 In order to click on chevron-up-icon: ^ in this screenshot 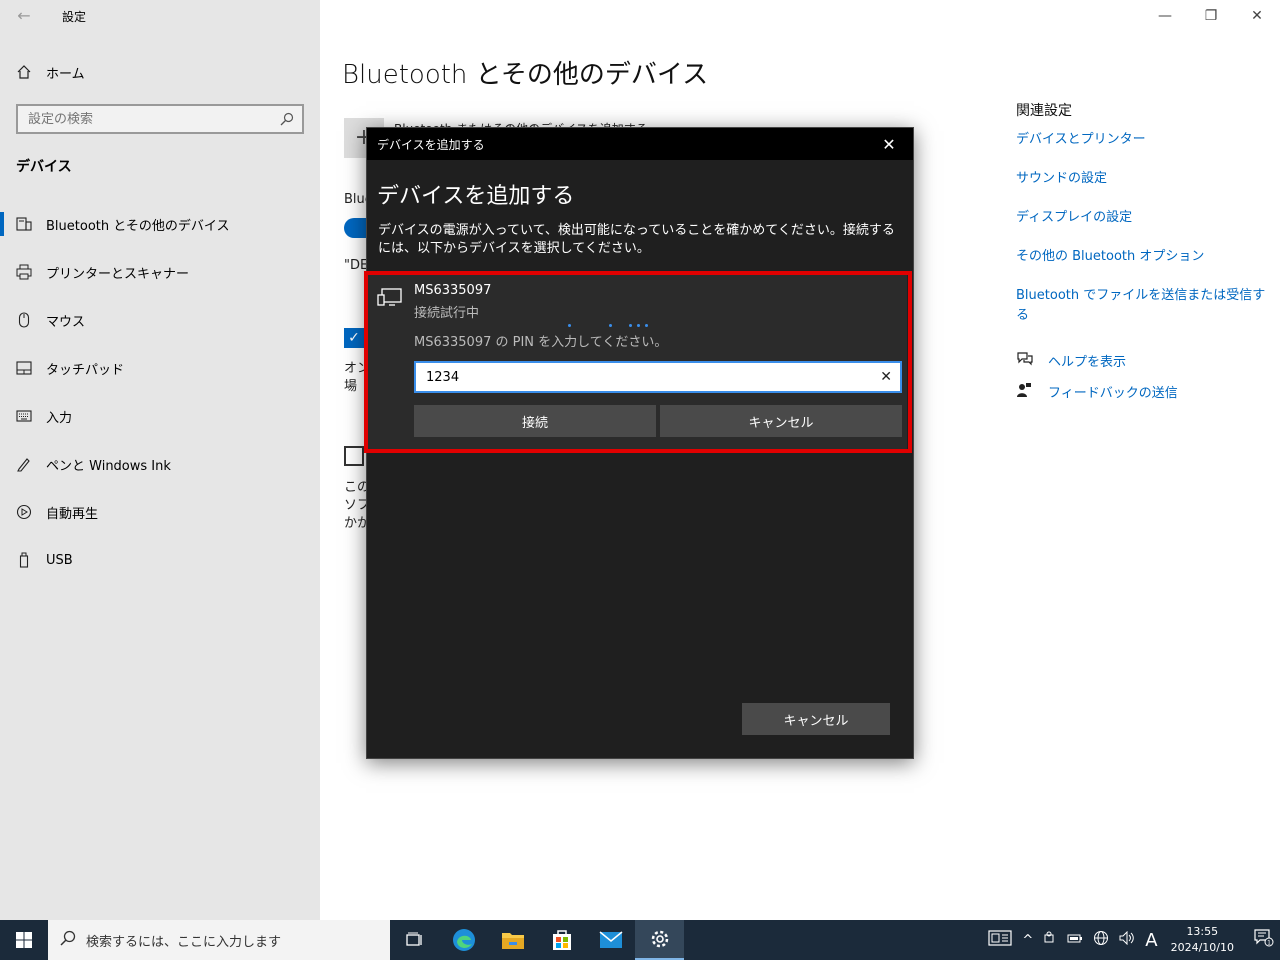, I will do `click(1027, 940)`.